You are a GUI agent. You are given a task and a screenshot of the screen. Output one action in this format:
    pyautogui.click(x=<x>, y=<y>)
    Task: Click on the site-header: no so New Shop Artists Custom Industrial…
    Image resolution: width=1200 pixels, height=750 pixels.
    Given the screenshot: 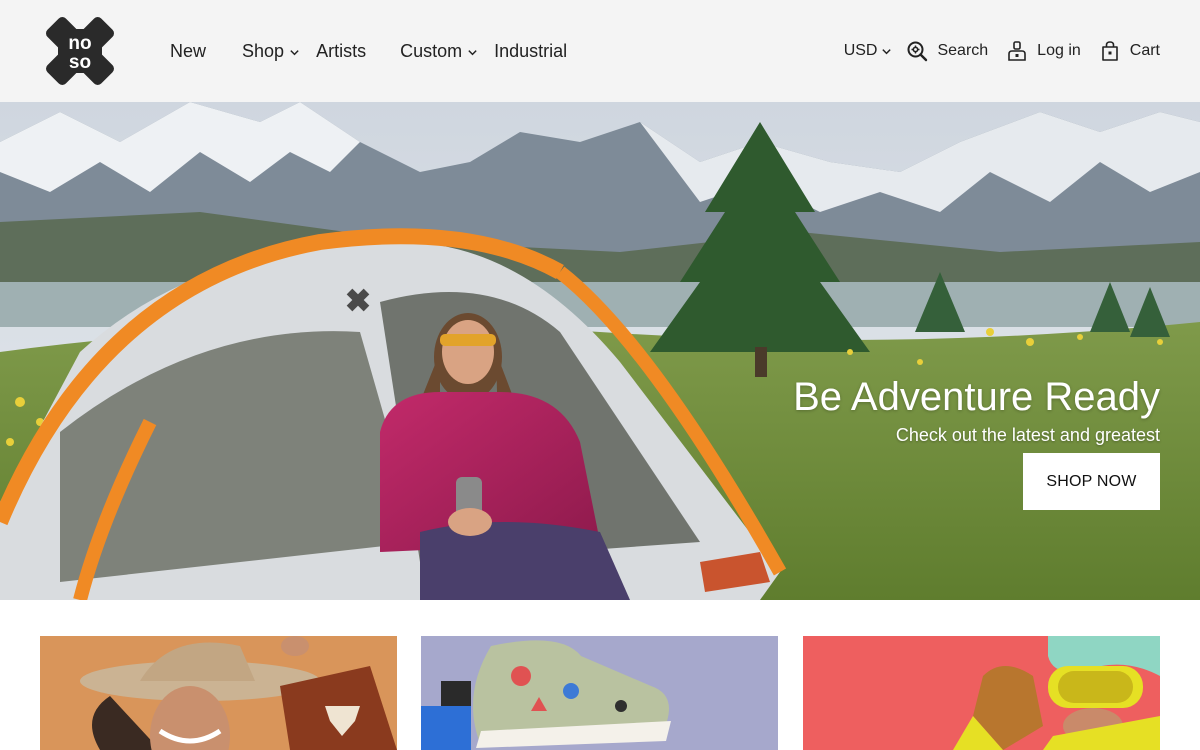 What is the action you would take?
    pyautogui.click(x=600, y=51)
    